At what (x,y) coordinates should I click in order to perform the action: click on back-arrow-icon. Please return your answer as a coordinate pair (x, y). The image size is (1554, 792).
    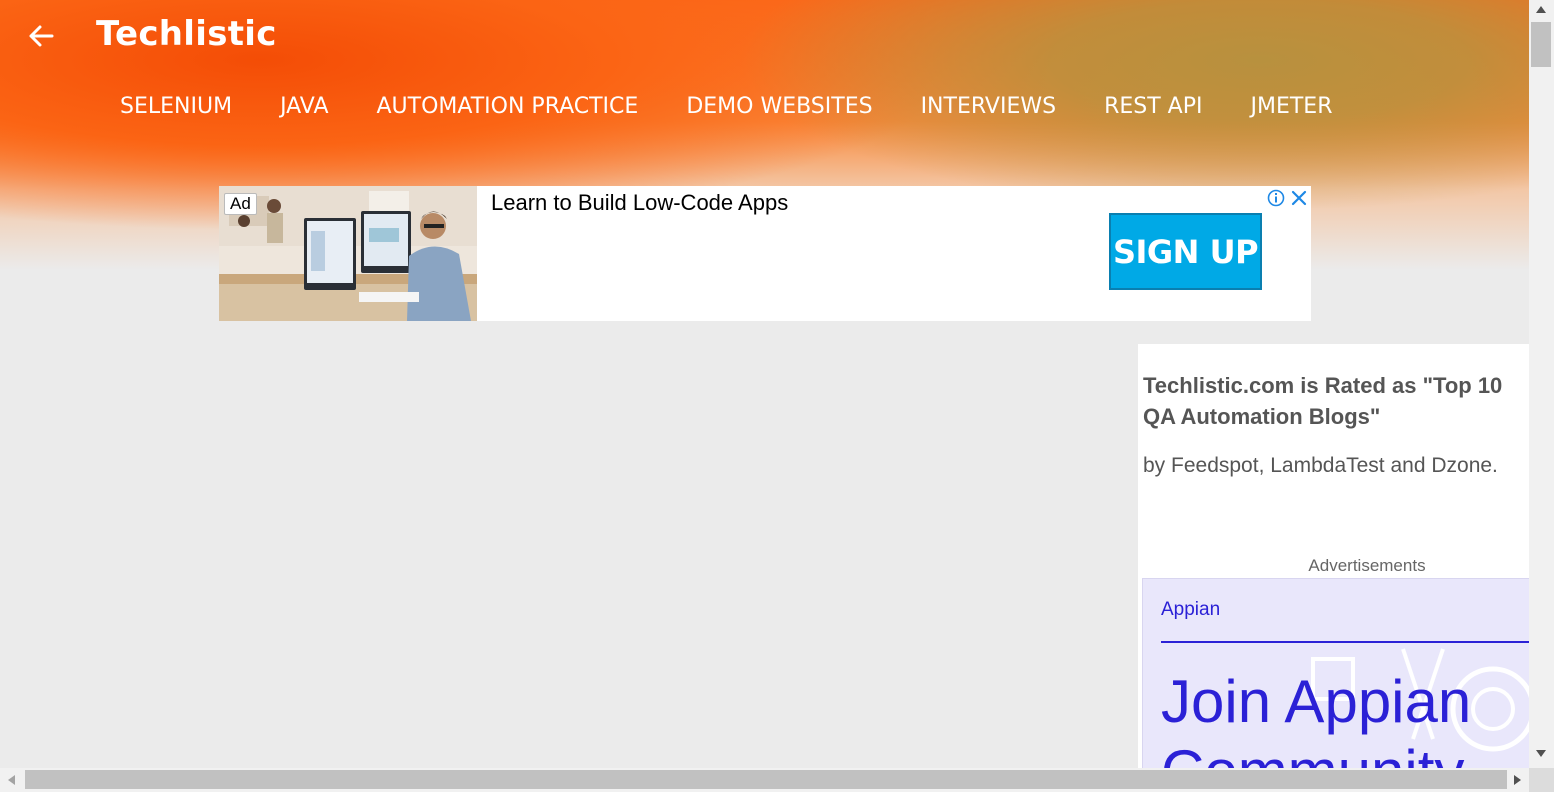
    Looking at the image, I should click on (41, 36).